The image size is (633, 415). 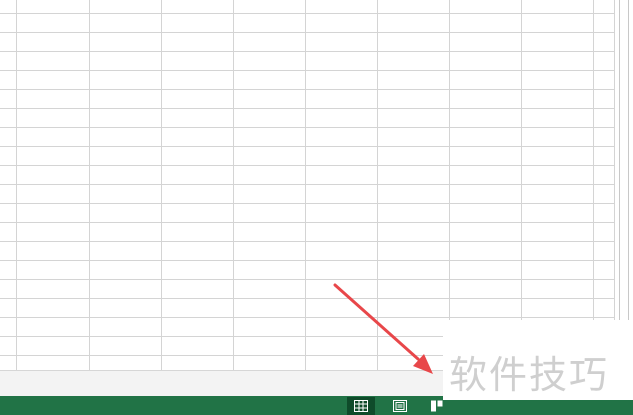 I want to click on watermark-text: 软件技巧, so click(x=529, y=375).